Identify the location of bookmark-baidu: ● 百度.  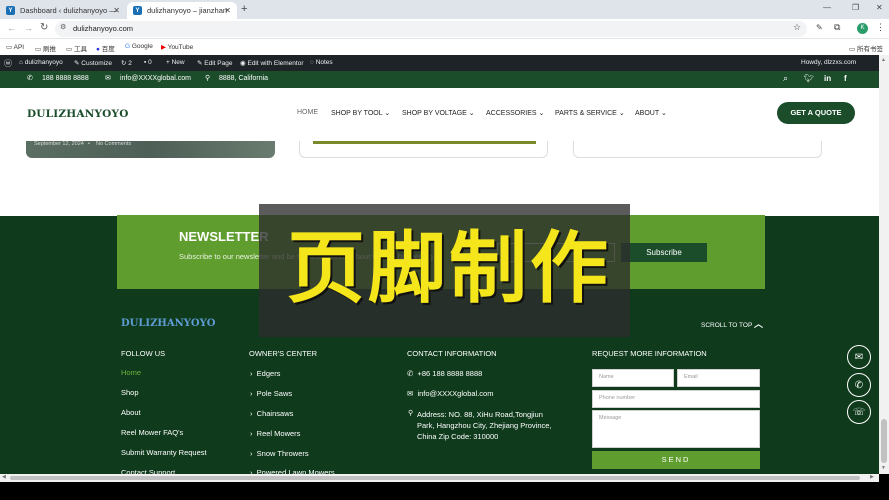
(105, 48).